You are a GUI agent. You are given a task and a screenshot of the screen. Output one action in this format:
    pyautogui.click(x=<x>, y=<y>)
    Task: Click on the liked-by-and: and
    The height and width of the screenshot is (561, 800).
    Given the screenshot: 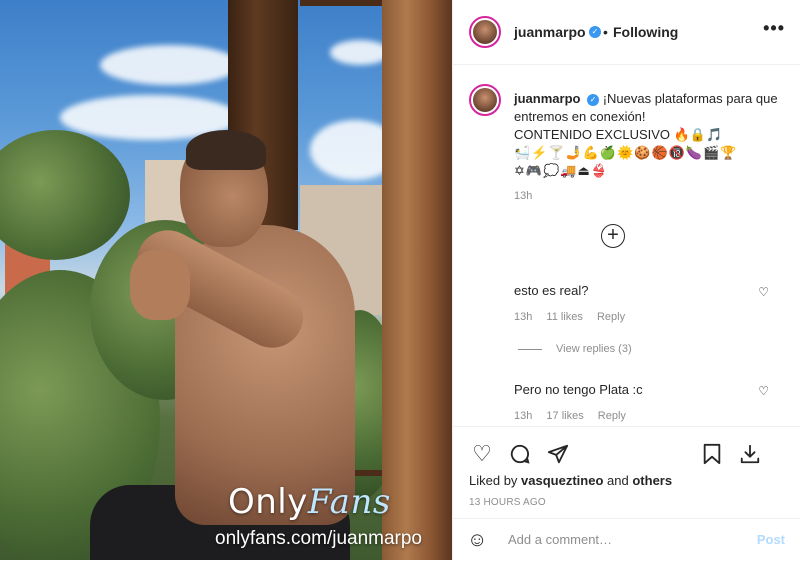 What is the action you would take?
    pyautogui.click(x=618, y=480)
    